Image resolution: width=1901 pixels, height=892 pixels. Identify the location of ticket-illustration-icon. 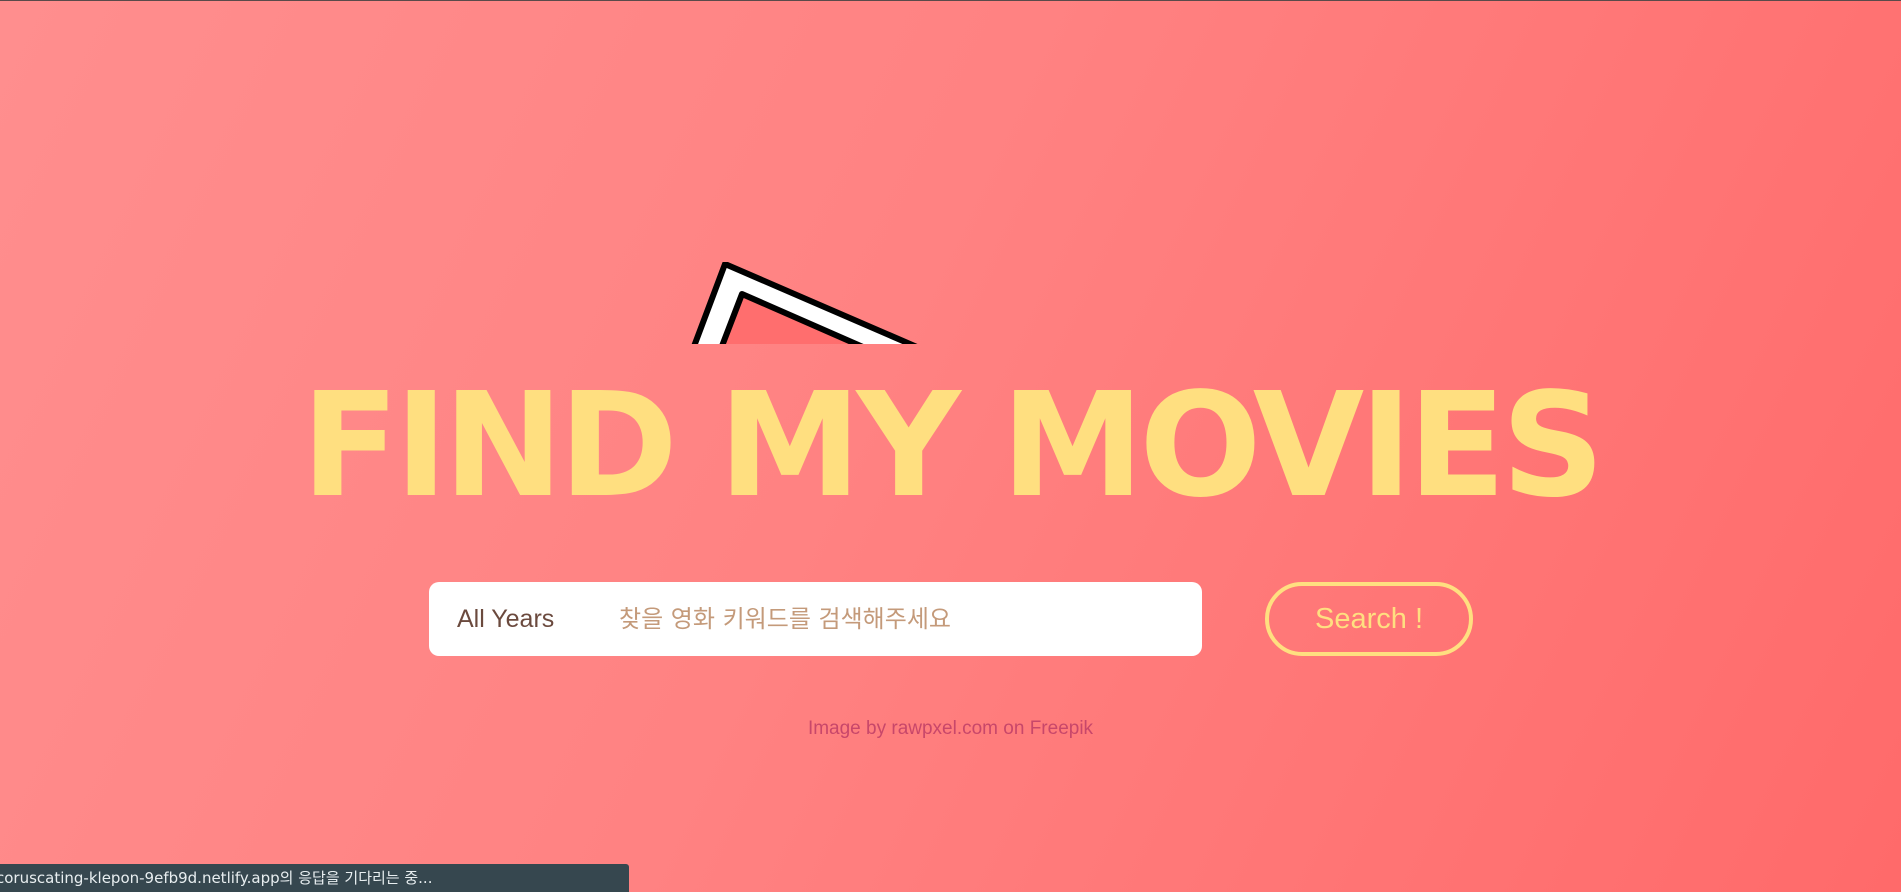
(815, 303).